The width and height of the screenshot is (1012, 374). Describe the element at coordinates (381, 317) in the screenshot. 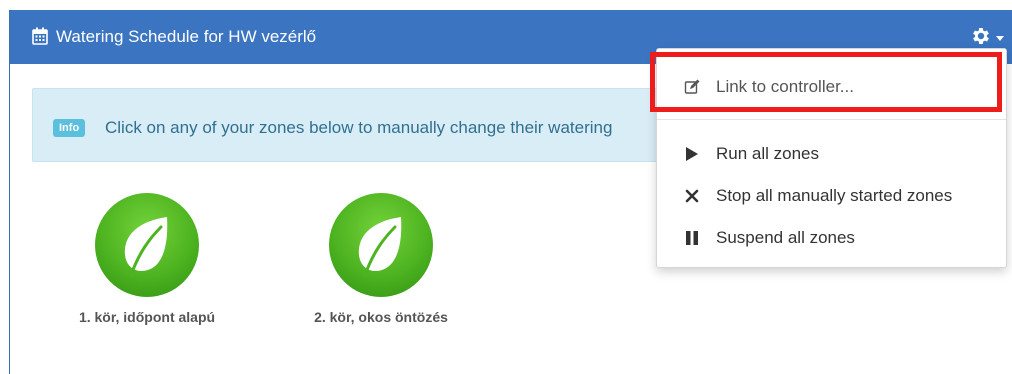

I see `zone-label: 2. kör, okos öntözés` at that location.